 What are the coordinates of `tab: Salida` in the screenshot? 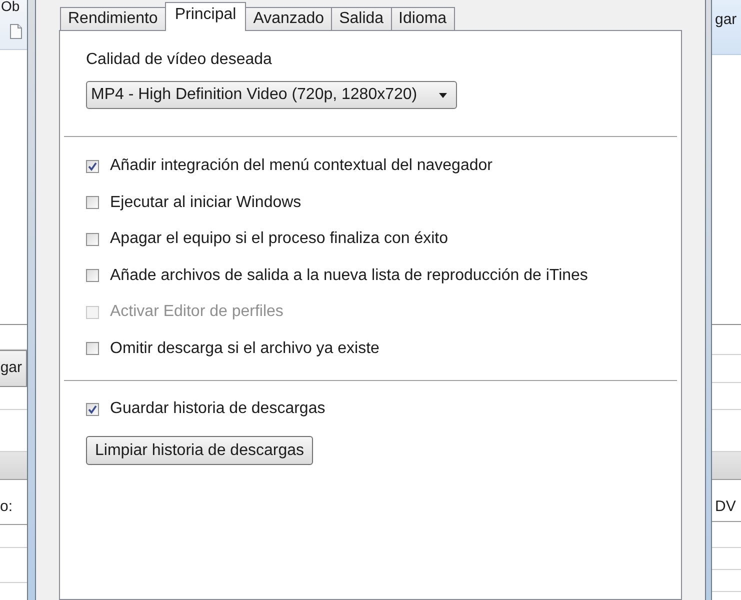 It's located at (361, 18).